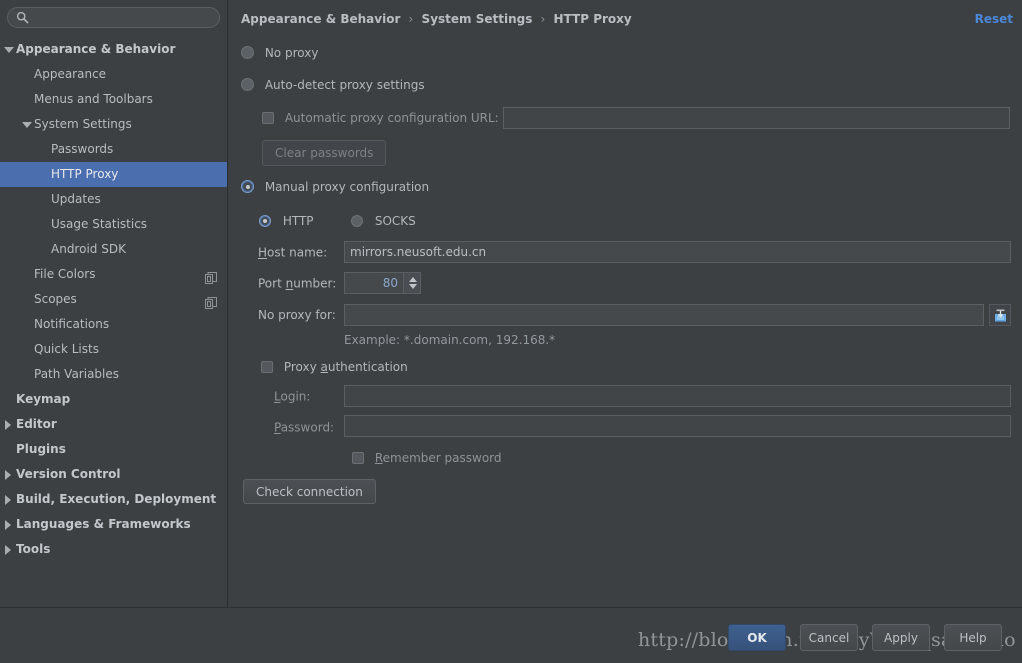  I want to click on login-label: Login:, so click(292, 396).